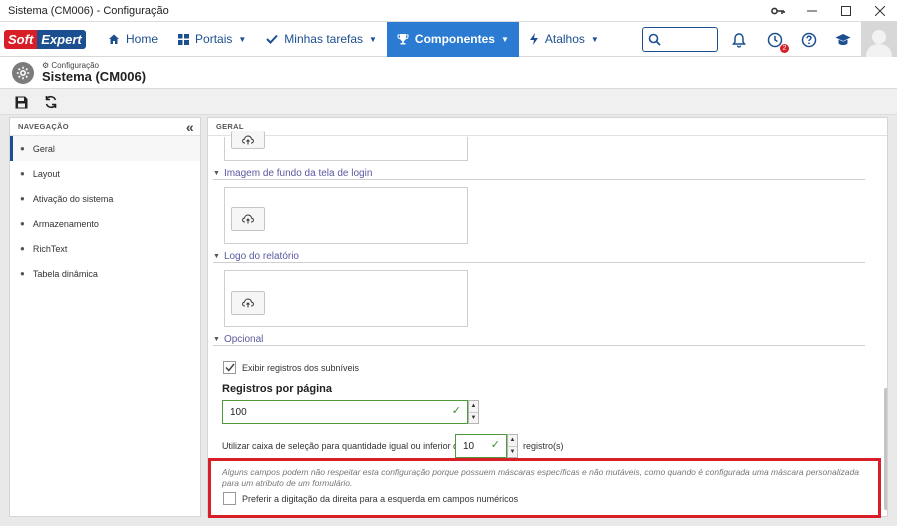 This screenshot has height=526, width=897. I want to click on page-title: Sistema (CM006), so click(94, 76).